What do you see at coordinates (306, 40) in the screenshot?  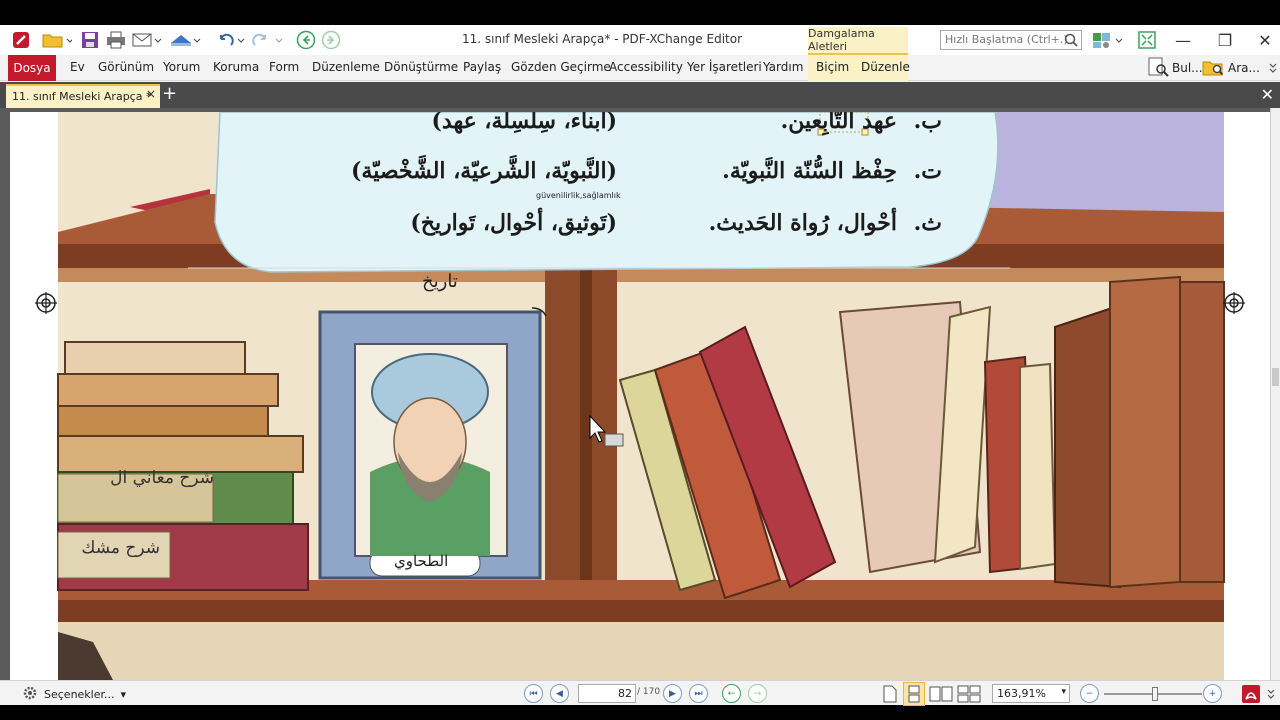 I see `previous-view-icon` at bounding box center [306, 40].